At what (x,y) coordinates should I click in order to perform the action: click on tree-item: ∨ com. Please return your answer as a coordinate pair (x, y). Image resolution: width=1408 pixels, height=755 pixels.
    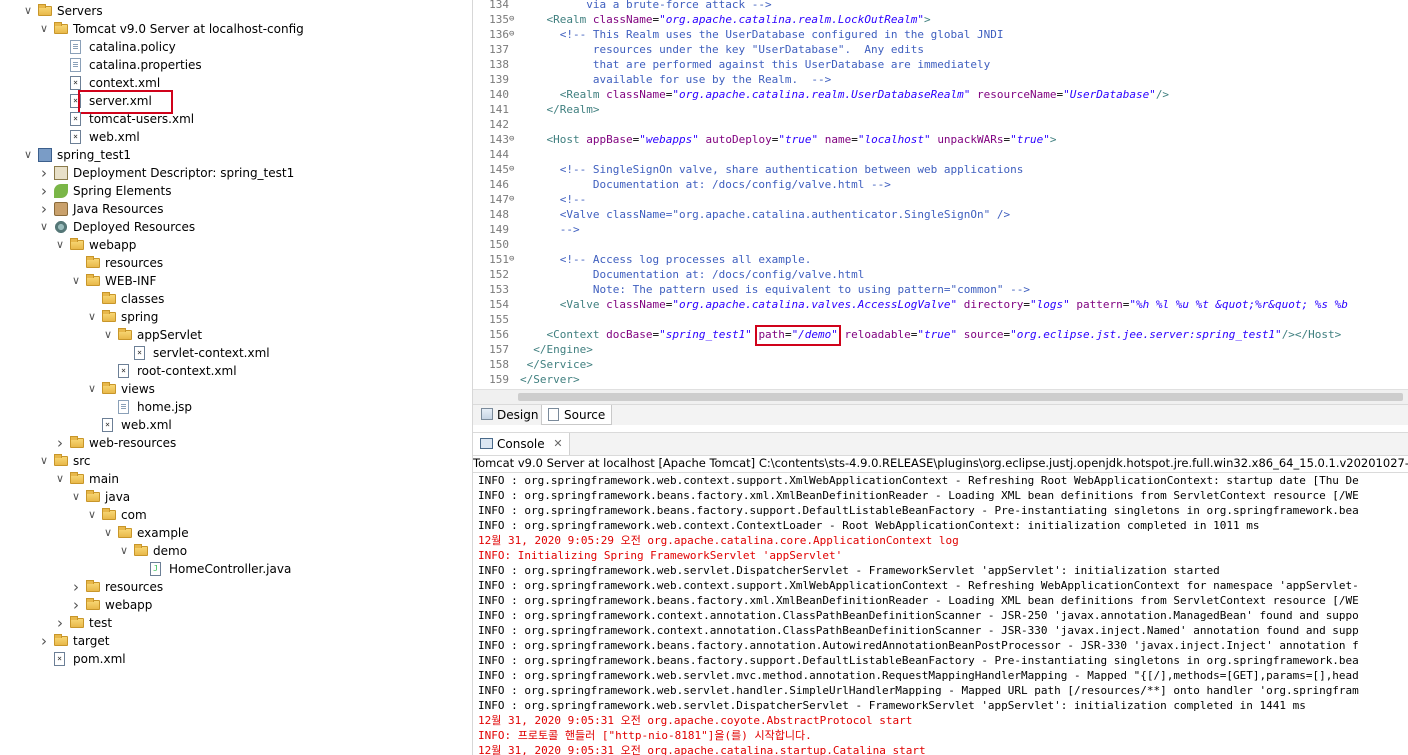
    Looking at the image, I should click on (235, 515).